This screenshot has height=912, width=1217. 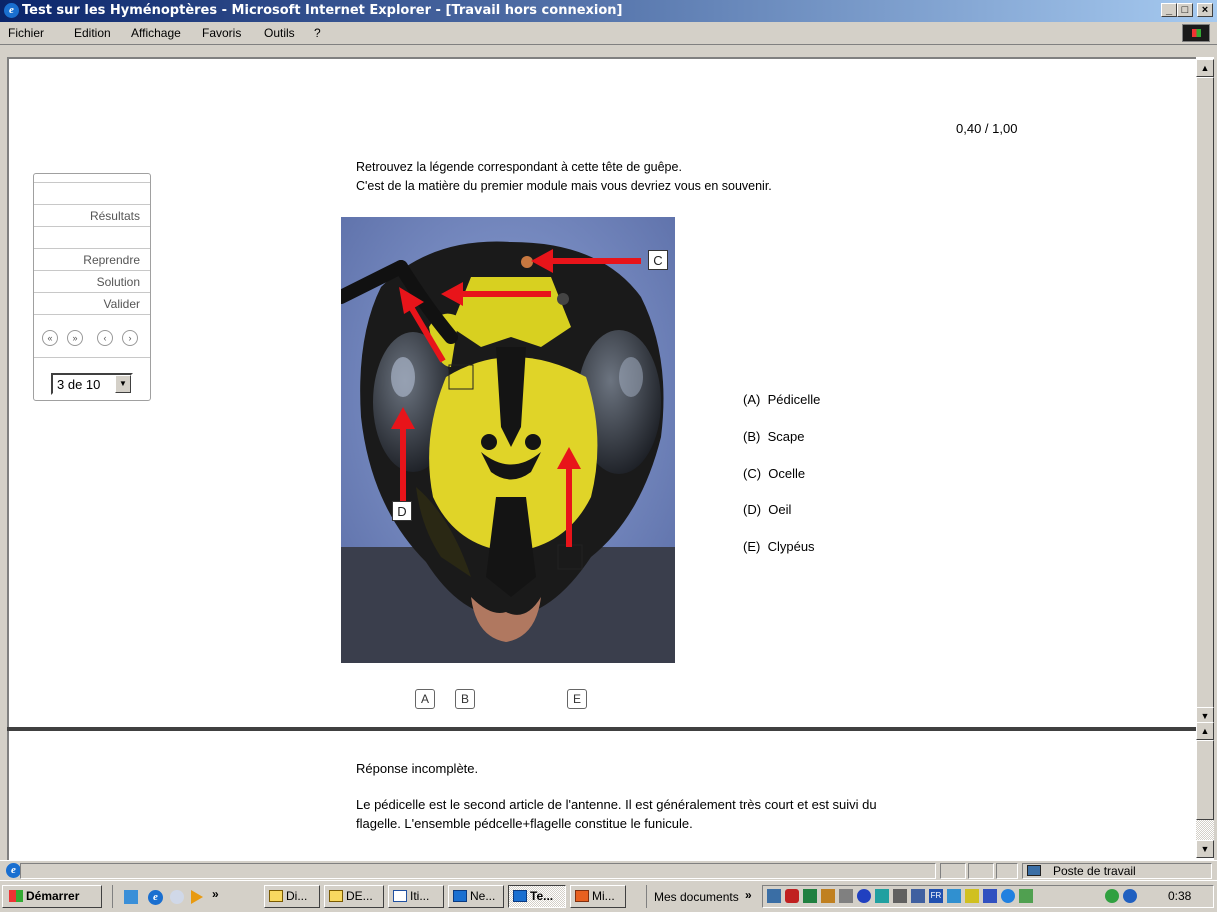 I want to click on separator, so click(x=646, y=896).